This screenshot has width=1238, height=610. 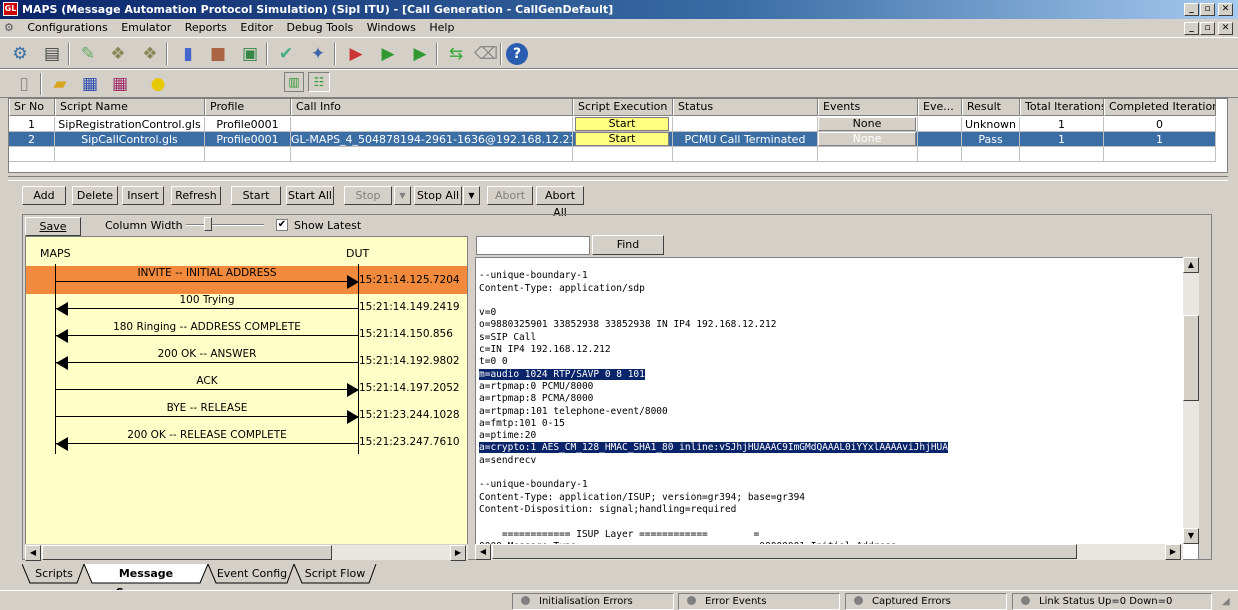 I want to click on splitter, so click(x=618, y=178).